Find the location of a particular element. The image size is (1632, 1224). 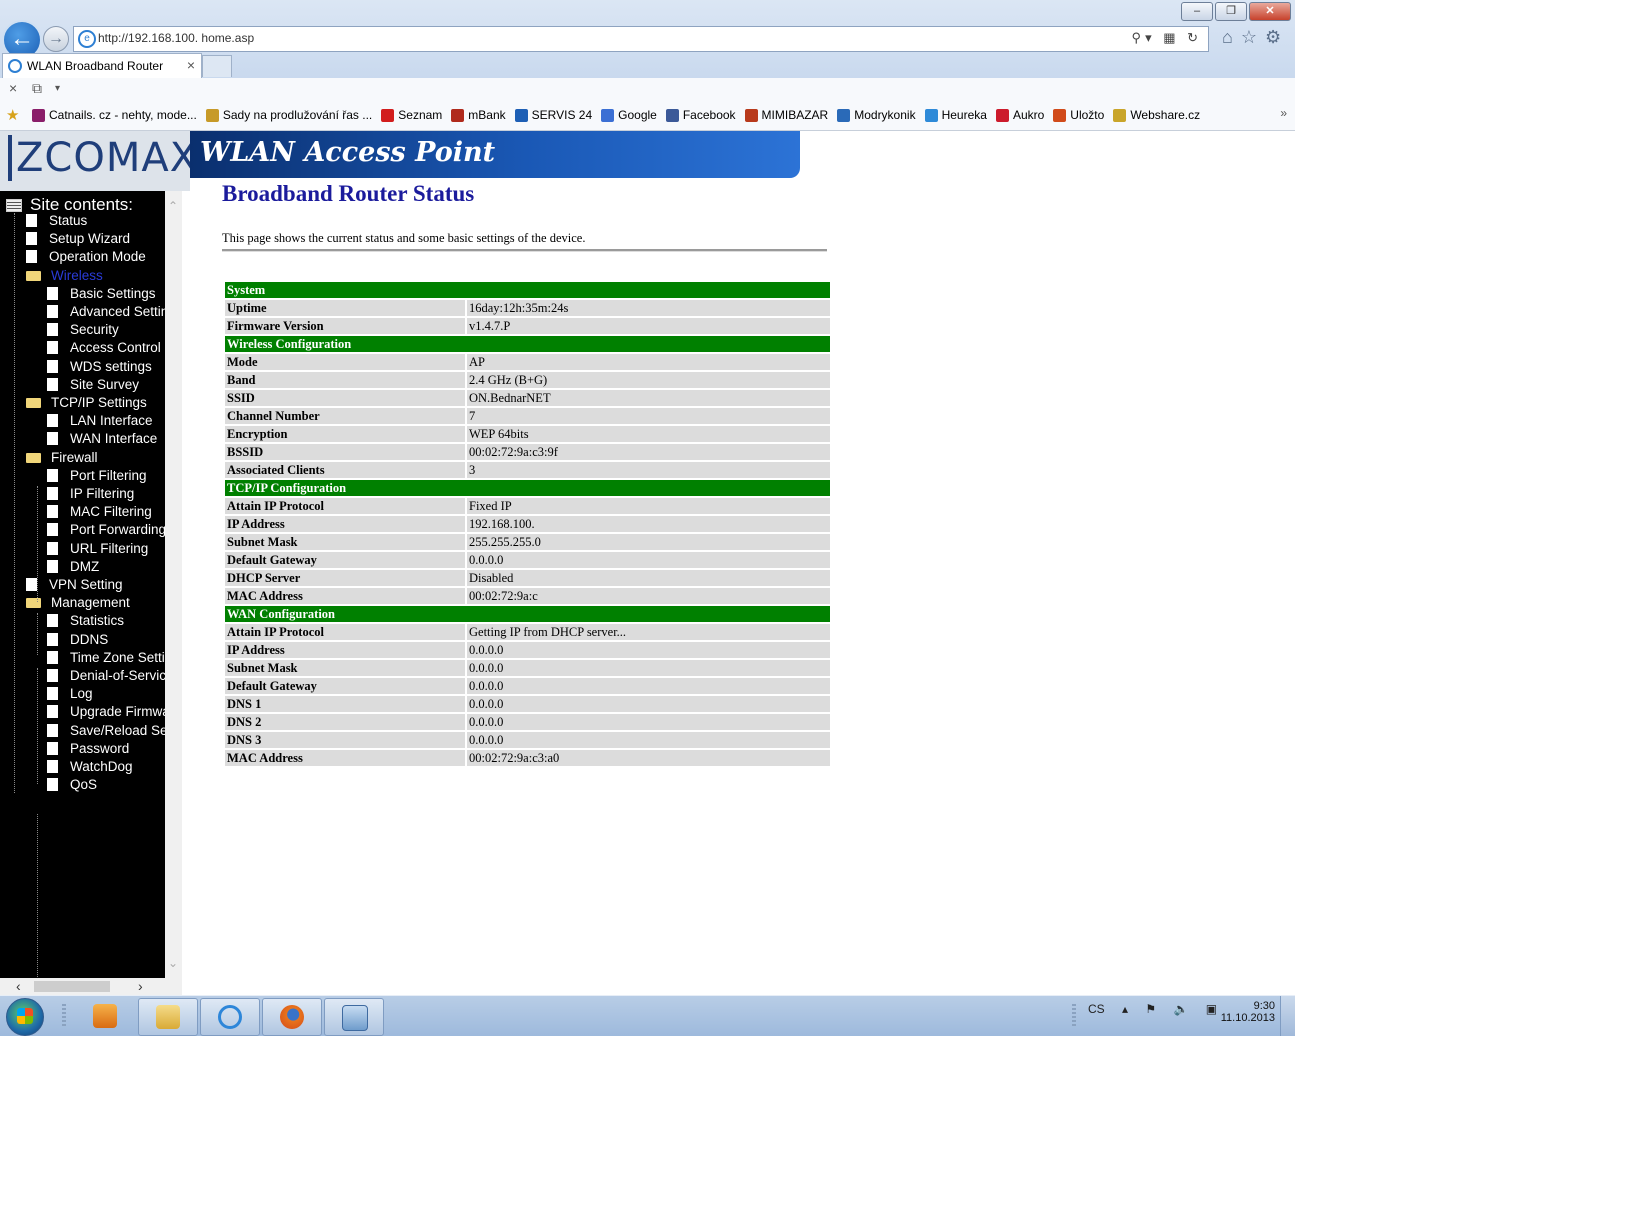

favorite-link: SERVIS 24 is located at coordinates (553, 115).